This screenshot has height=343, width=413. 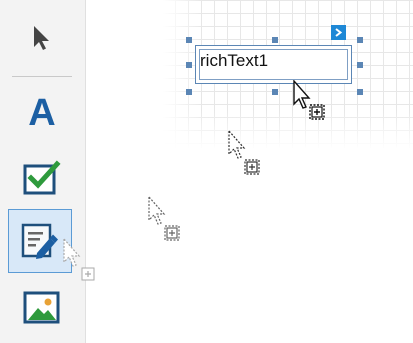 I want to click on resize-handle-right, so click(x=360, y=65).